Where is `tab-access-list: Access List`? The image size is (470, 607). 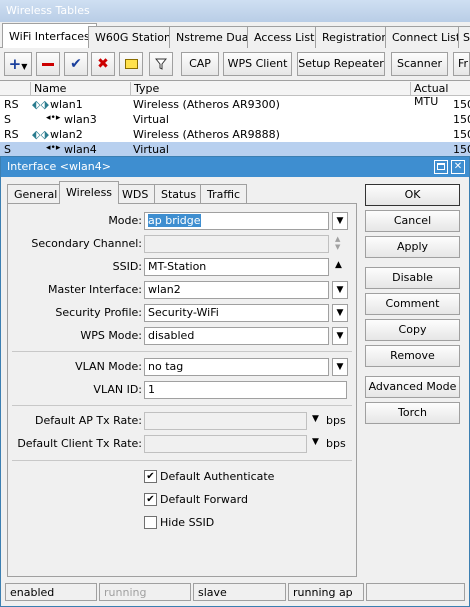 tab-access-list: Access List is located at coordinates (284, 37).